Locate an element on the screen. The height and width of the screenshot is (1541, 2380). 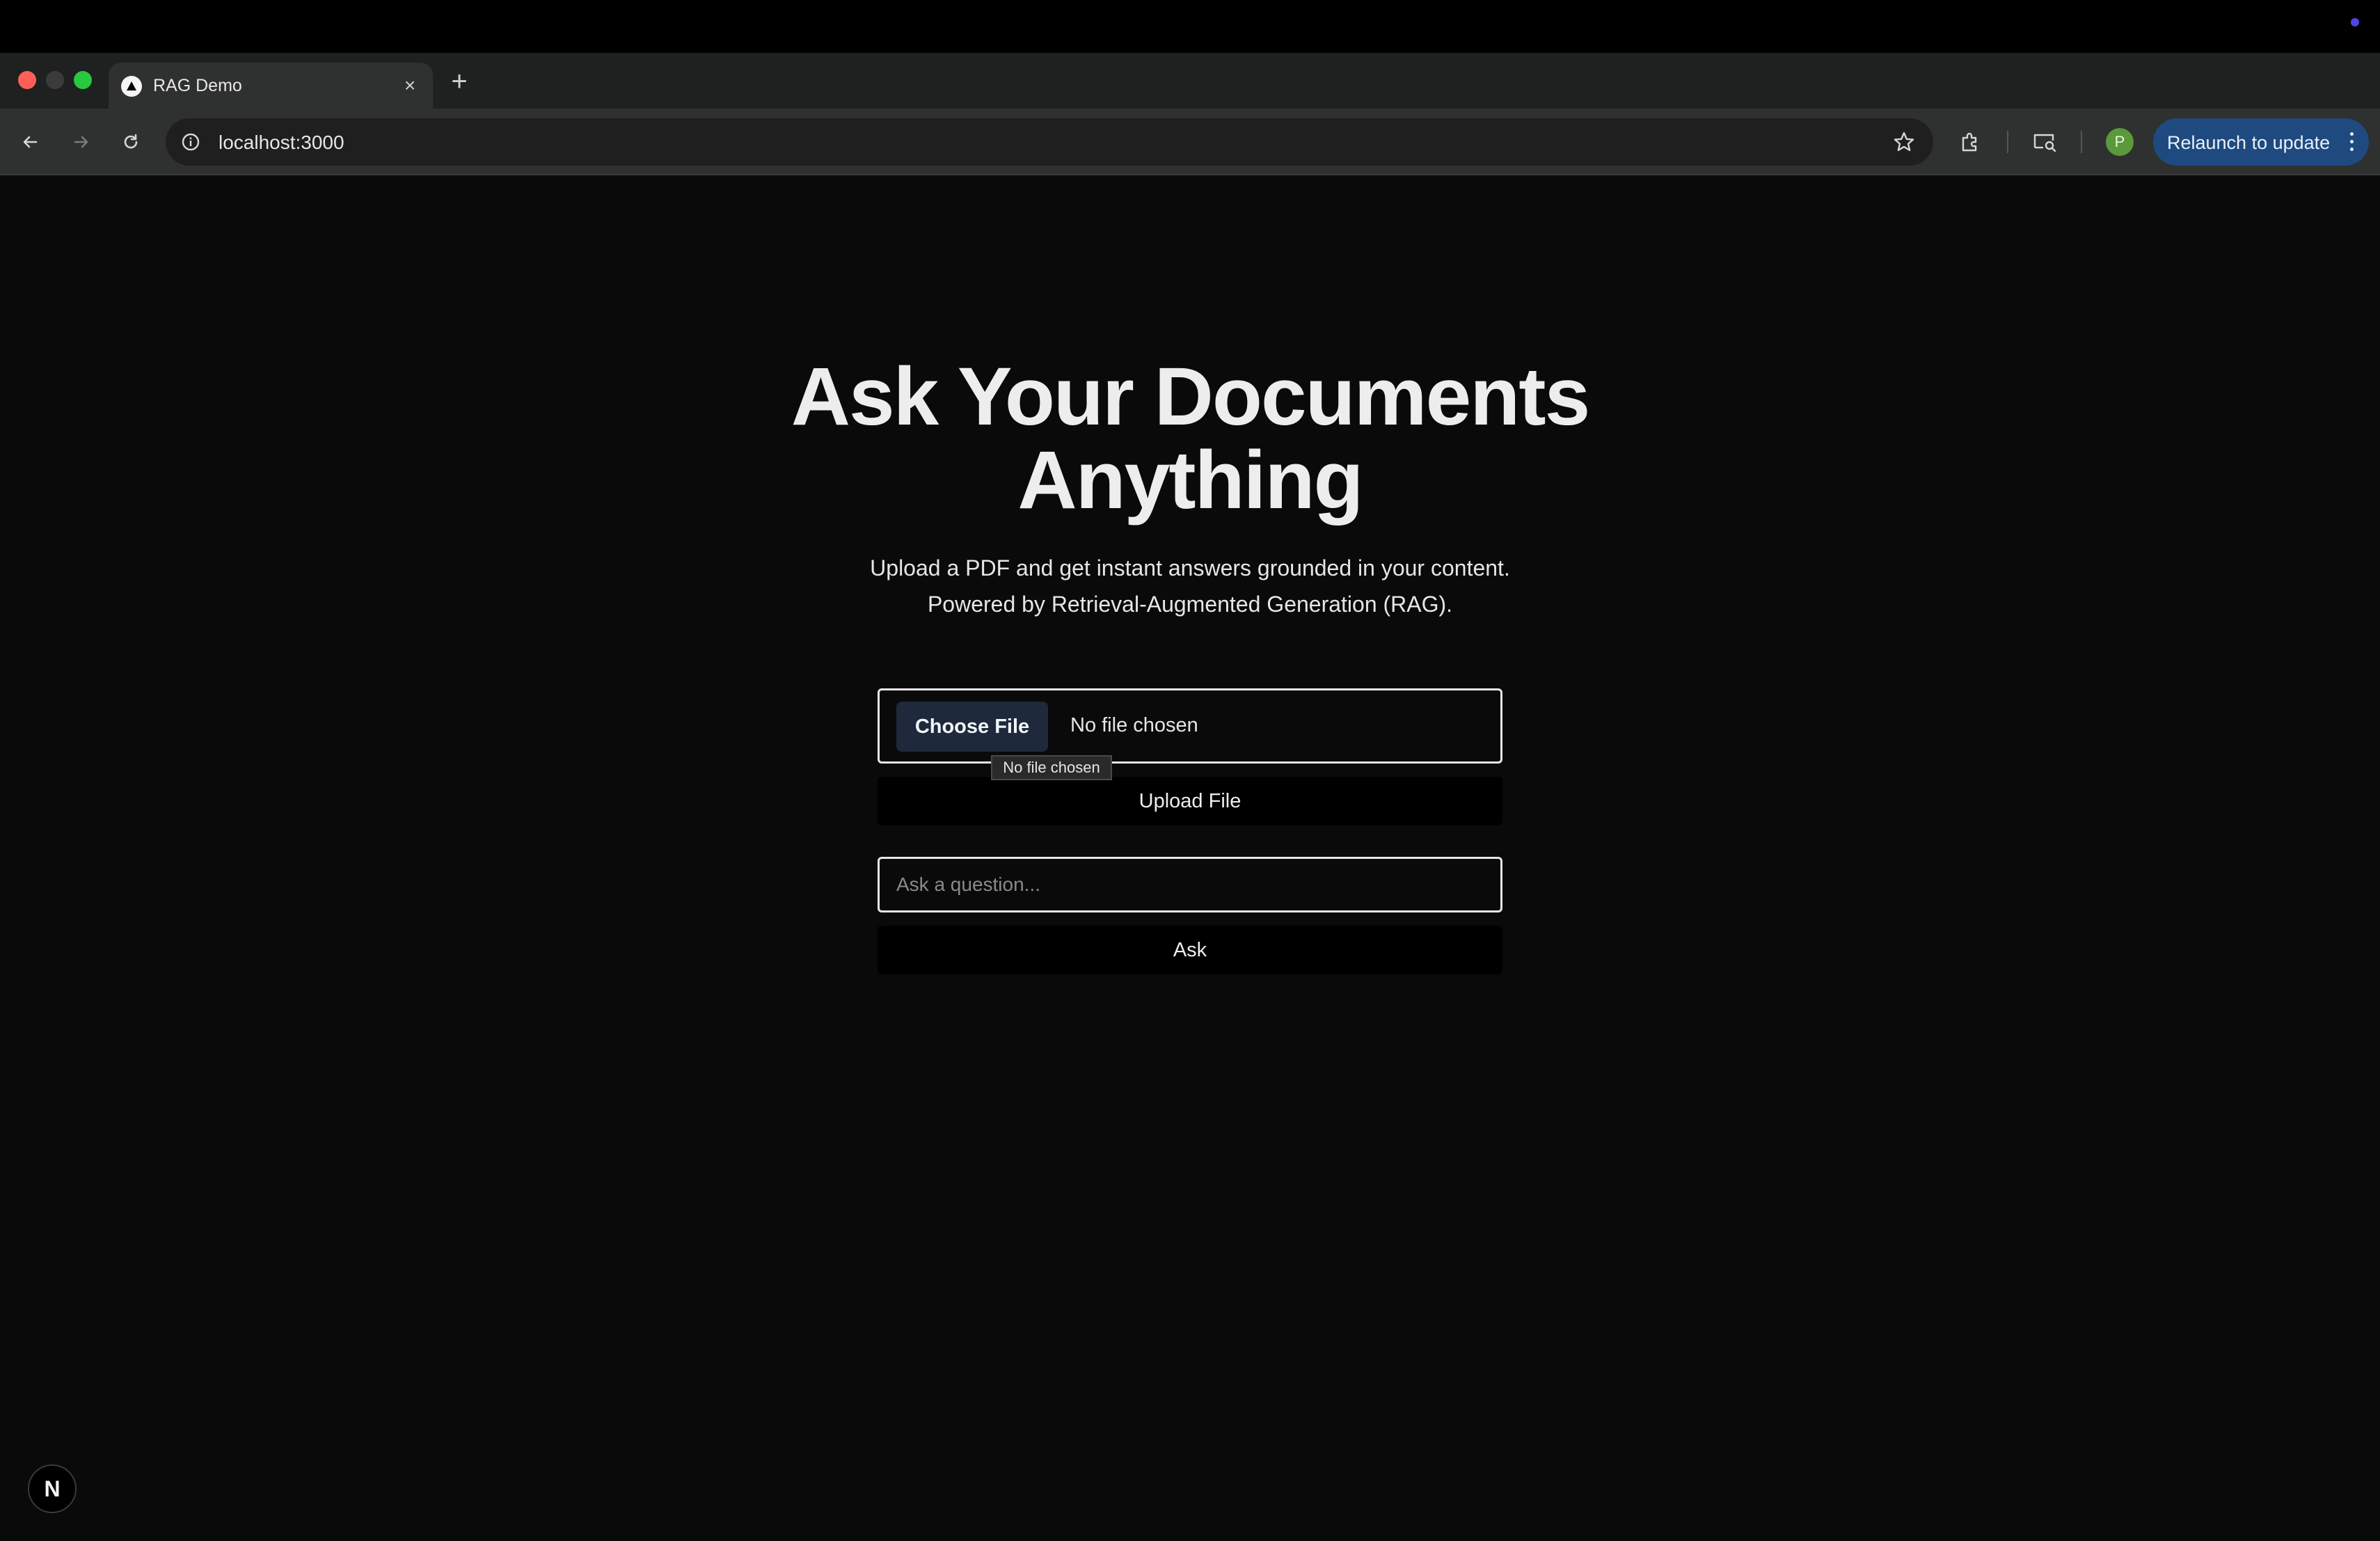
system-top-bar is located at coordinates (1190, 26).